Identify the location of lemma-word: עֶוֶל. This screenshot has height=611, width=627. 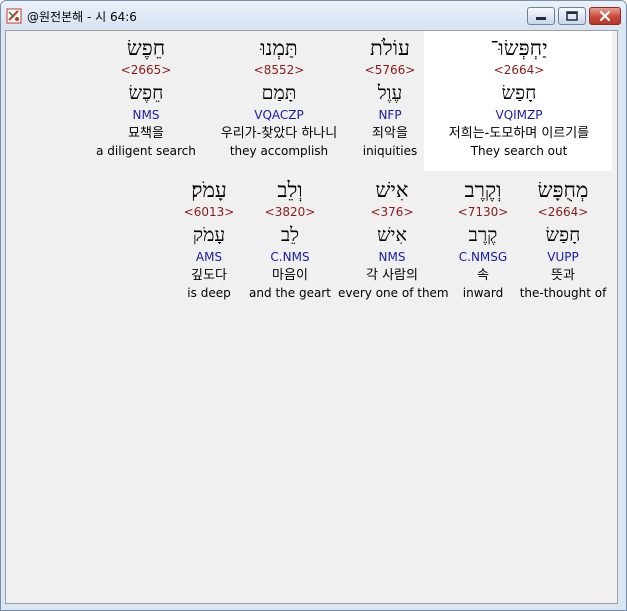
(390, 93).